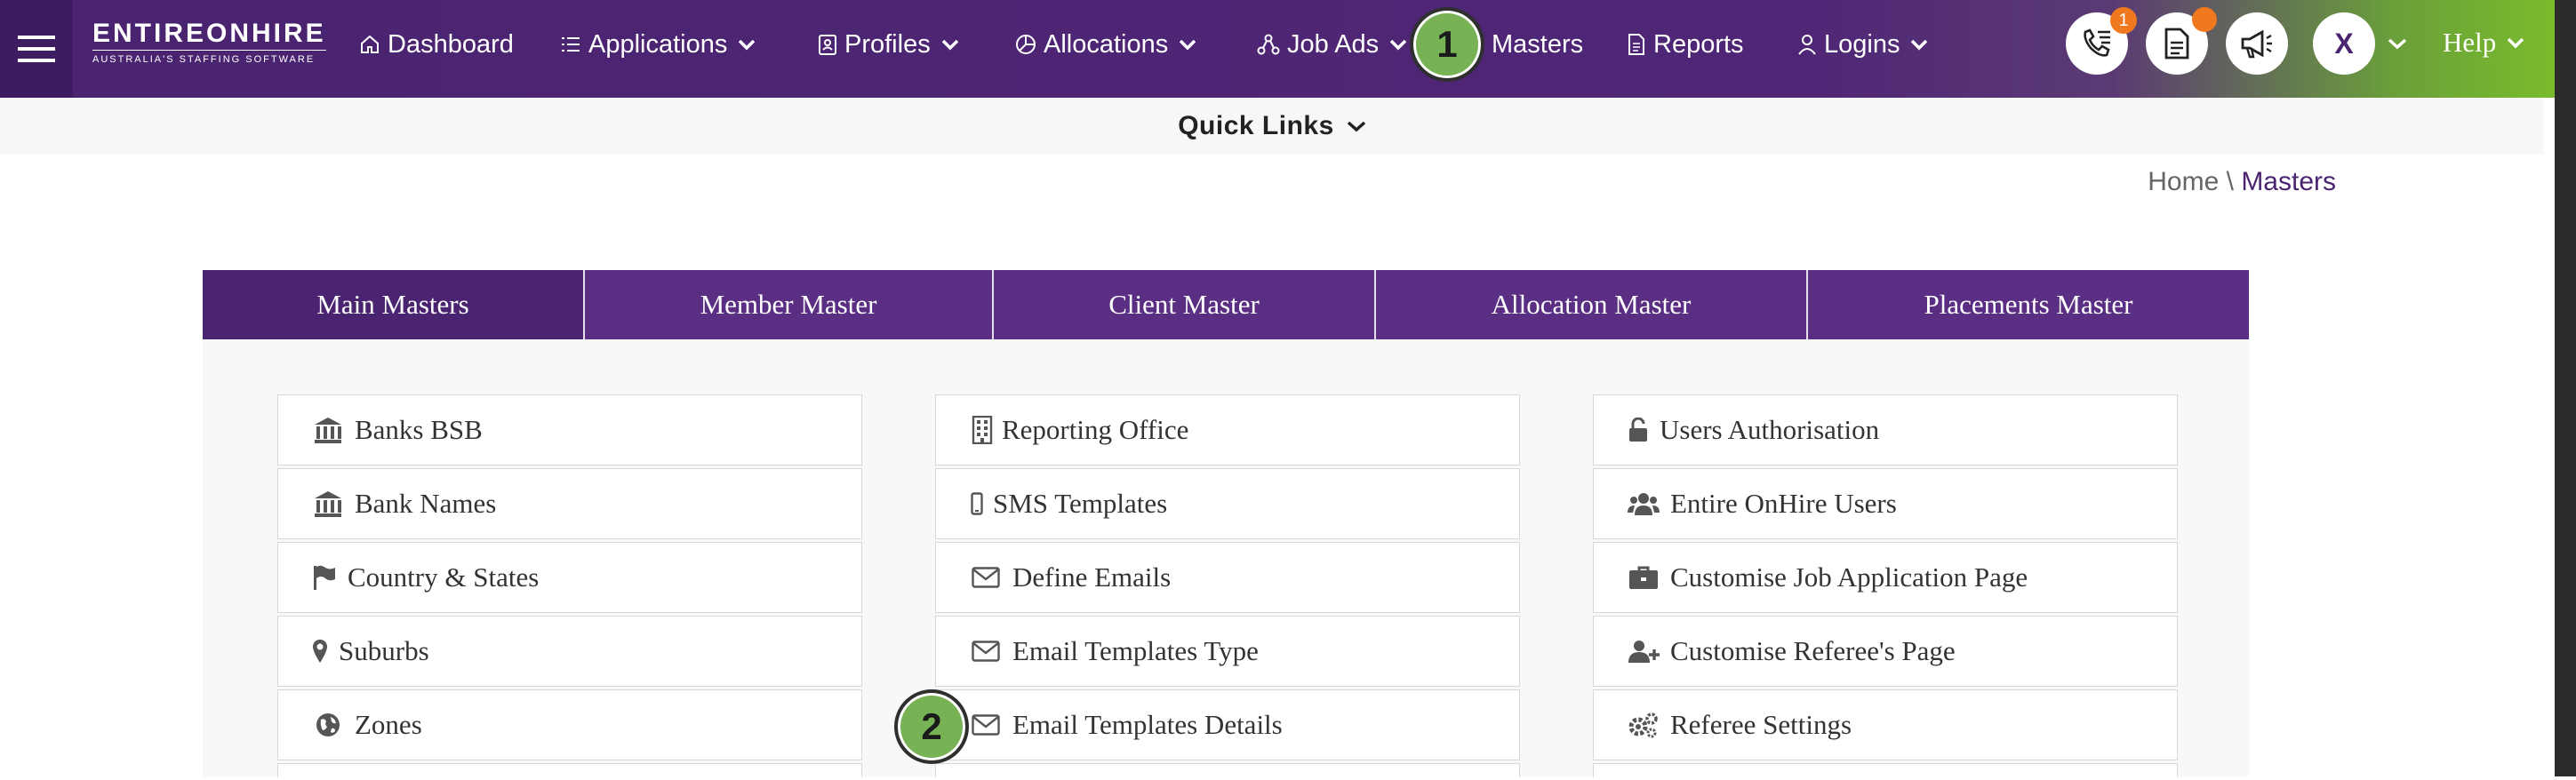 This screenshot has height=780, width=2576. What do you see at coordinates (1636, 44) in the screenshot?
I see `file-icon` at bounding box center [1636, 44].